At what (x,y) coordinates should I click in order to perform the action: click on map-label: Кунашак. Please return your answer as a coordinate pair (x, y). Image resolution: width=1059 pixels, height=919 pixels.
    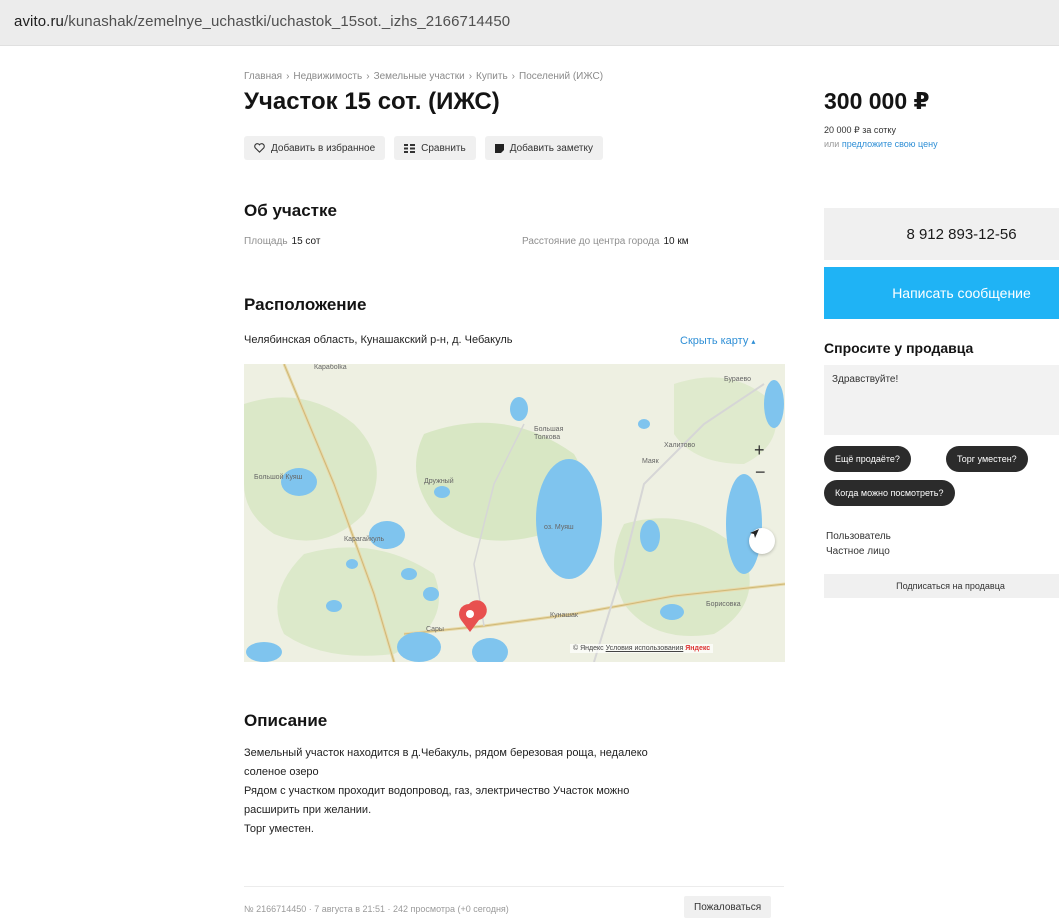
    Looking at the image, I should click on (564, 615).